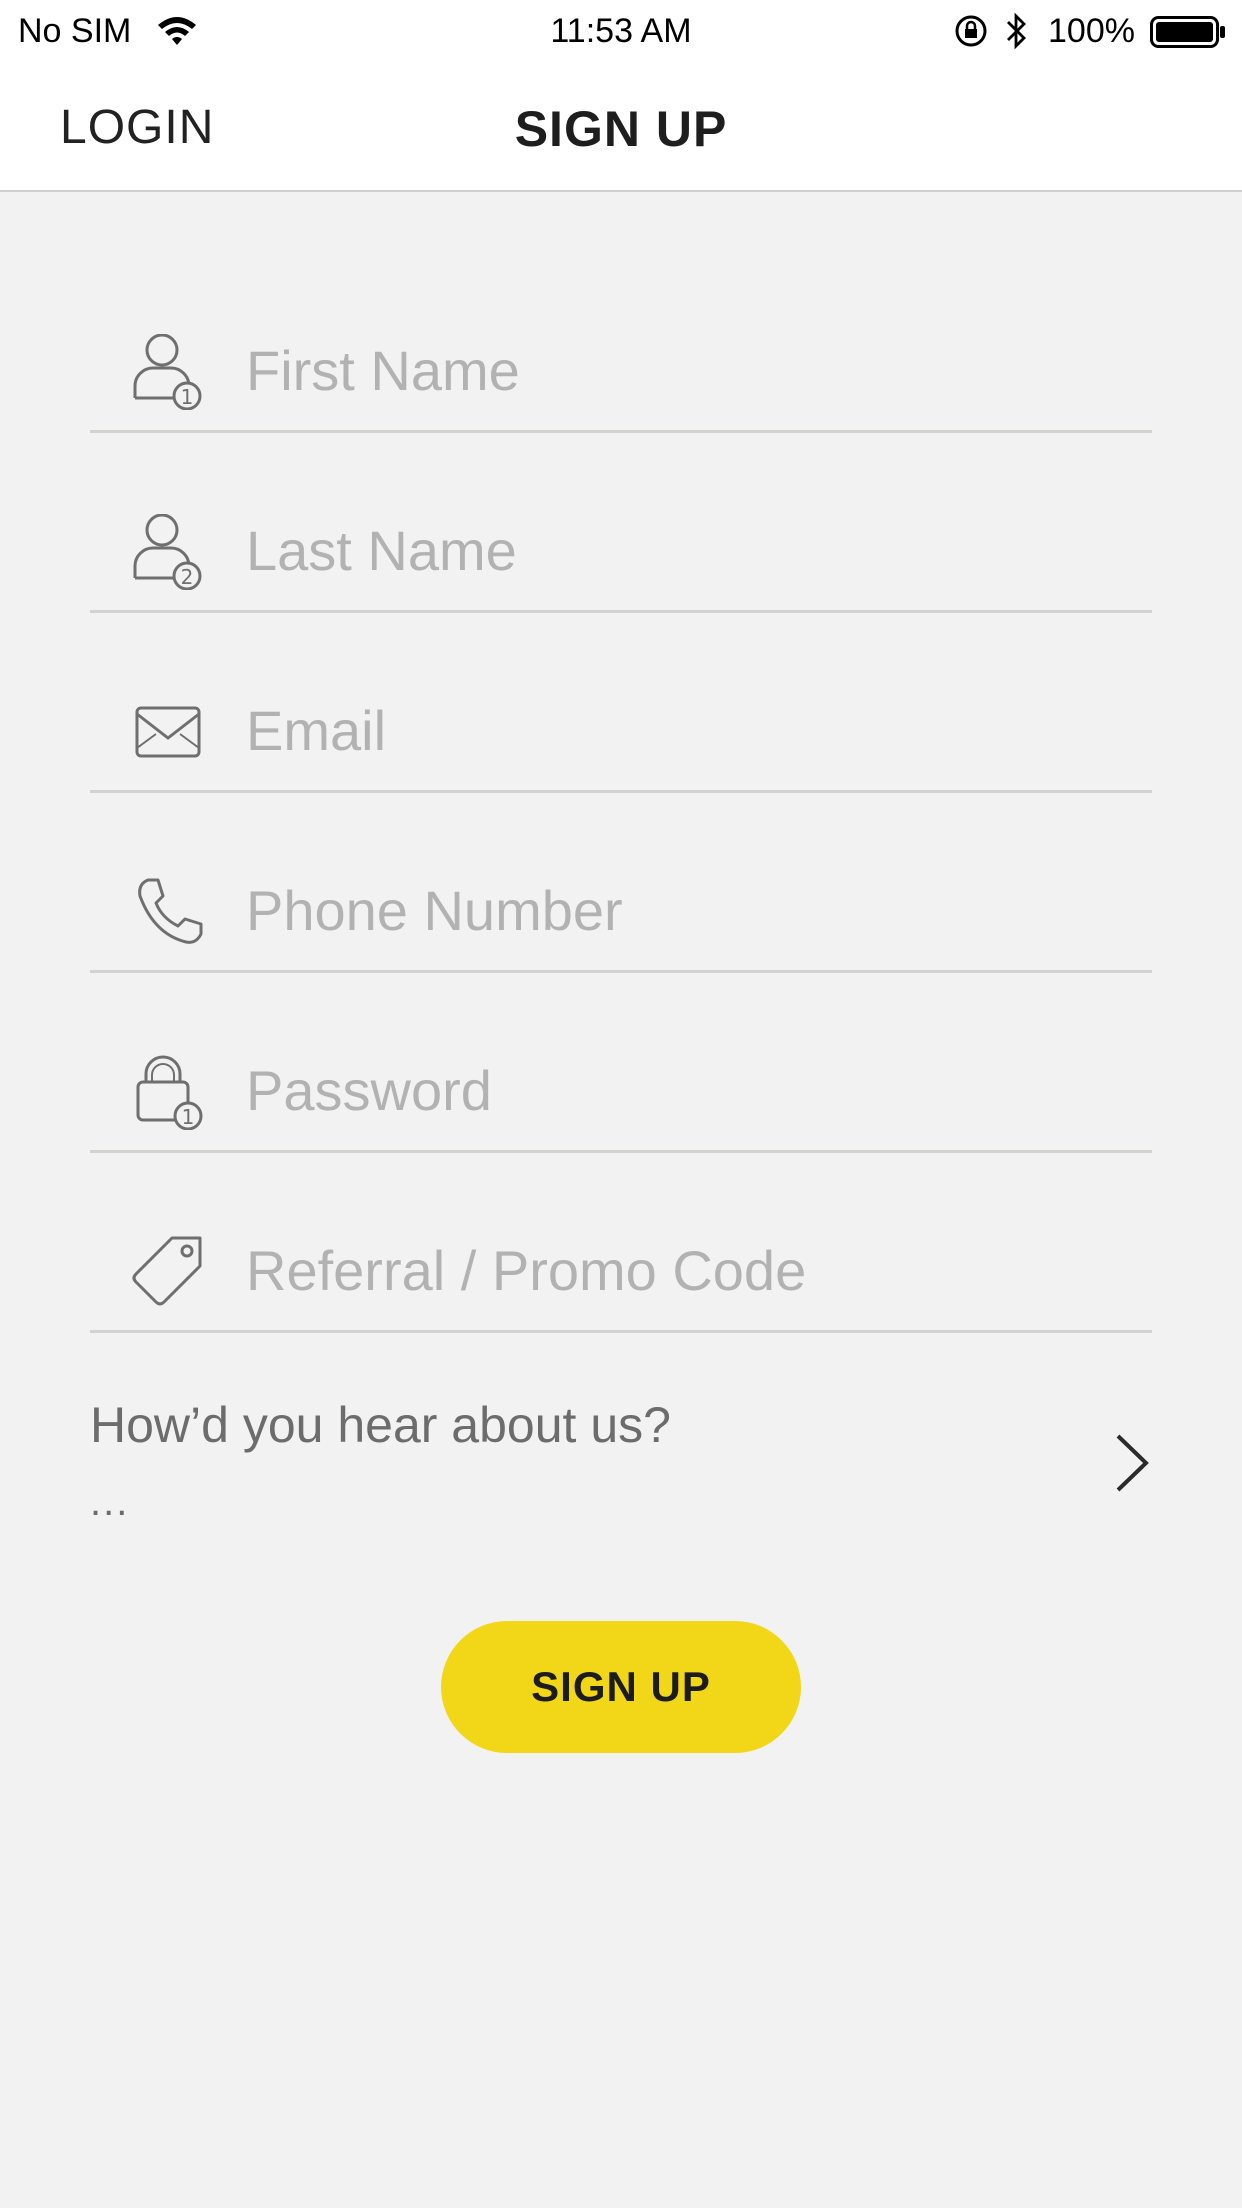 This screenshot has width=1242, height=2208. I want to click on phone-icon, so click(170, 912).